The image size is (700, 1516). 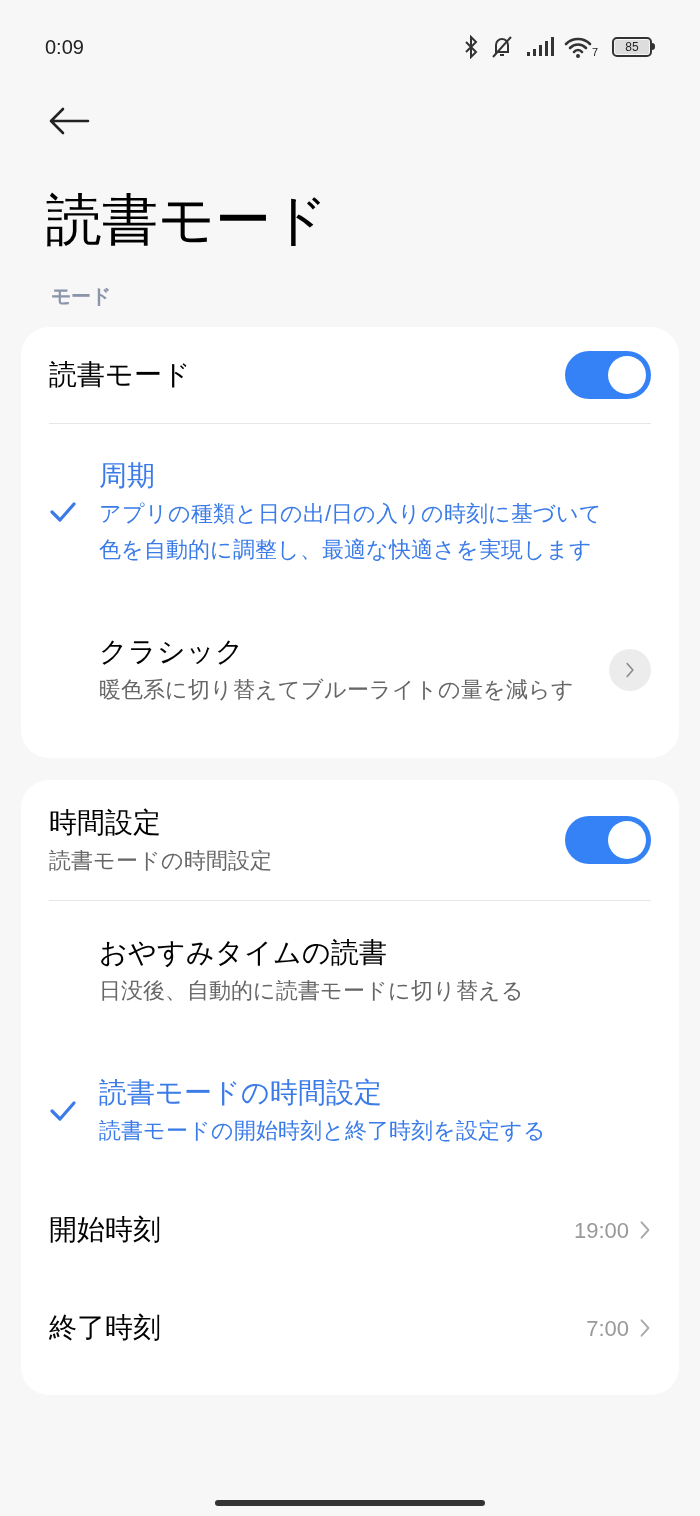 I want to click on section-label: モード, so click(x=81, y=296).